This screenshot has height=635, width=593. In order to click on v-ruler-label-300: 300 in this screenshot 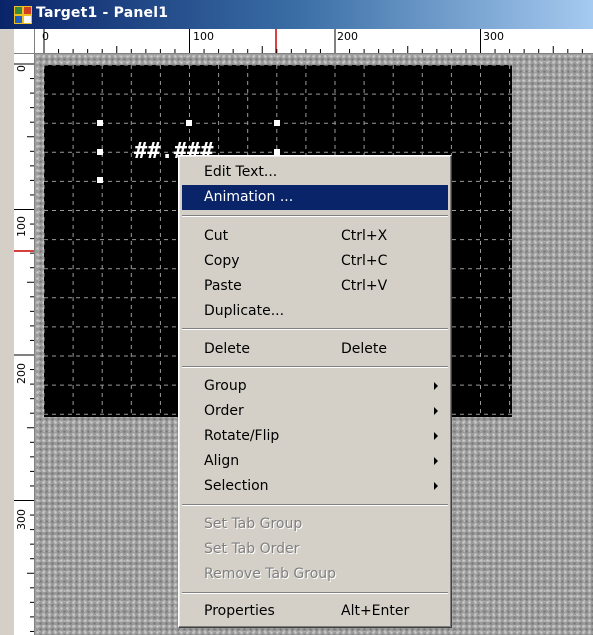, I will do `click(21, 519)`.